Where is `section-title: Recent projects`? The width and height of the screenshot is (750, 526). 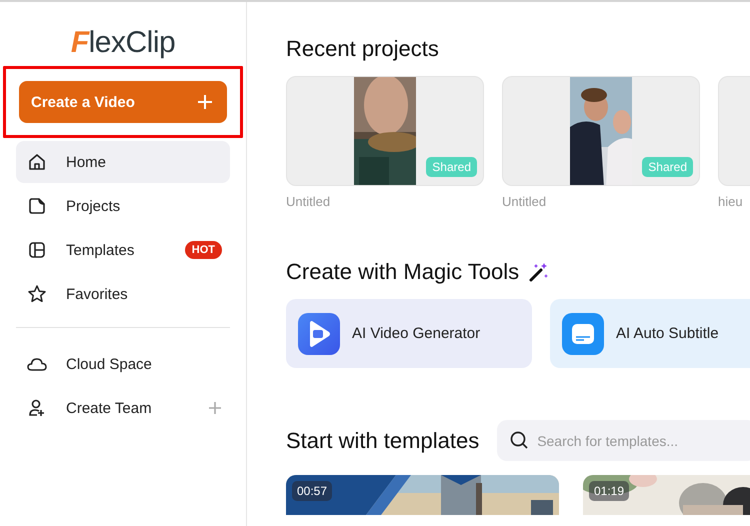 section-title: Recent projects is located at coordinates (363, 49).